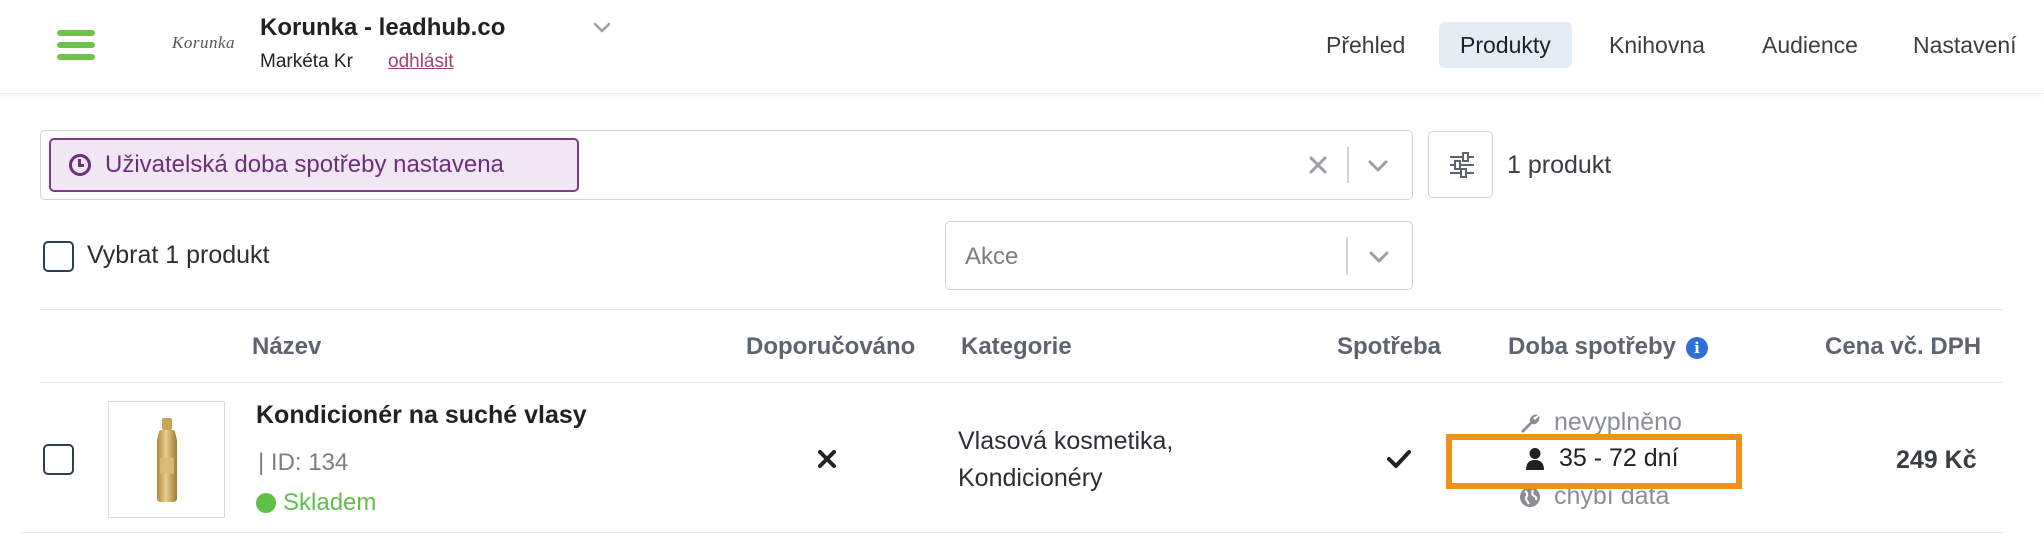 The image size is (2044, 560). What do you see at coordinates (1379, 257) in the screenshot?
I see `action-chevron-down-icon` at bounding box center [1379, 257].